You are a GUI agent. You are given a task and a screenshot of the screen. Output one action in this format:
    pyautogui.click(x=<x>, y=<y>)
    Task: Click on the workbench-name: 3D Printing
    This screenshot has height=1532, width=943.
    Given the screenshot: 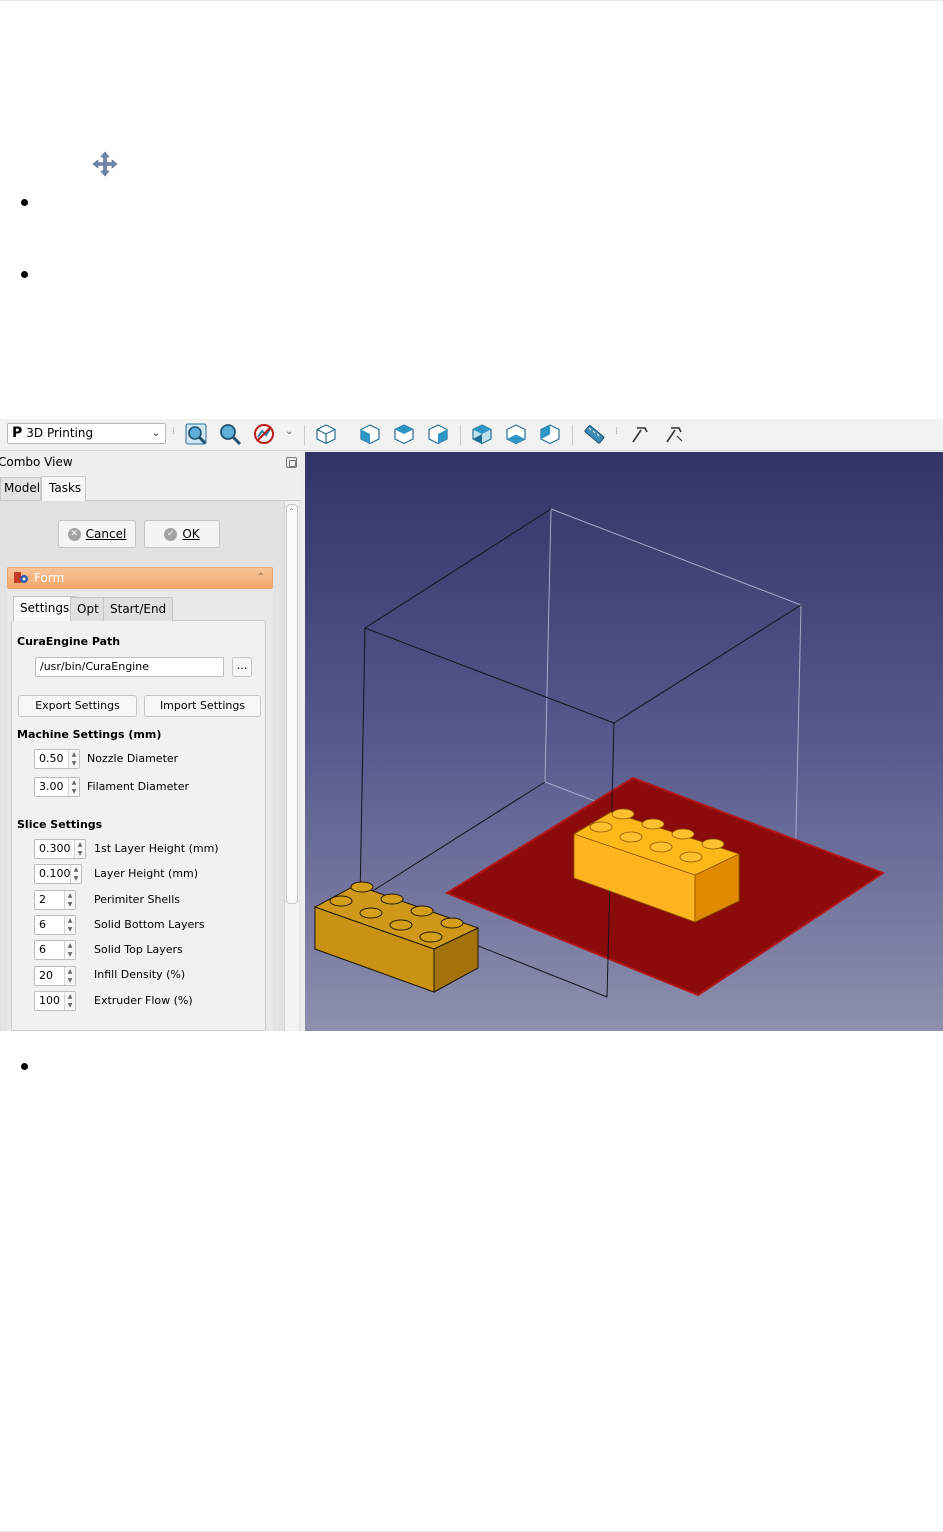 What is the action you would take?
    pyautogui.click(x=60, y=433)
    